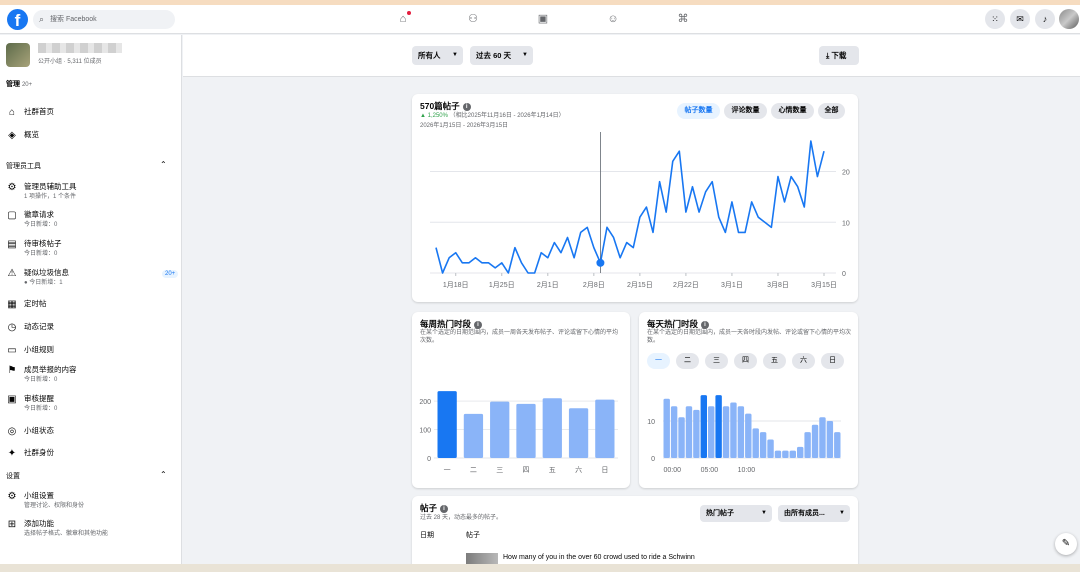 The image size is (1080, 572). What do you see at coordinates (732, 285) in the screenshot?
I see `x-tick-label: 3月1日` at bounding box center [732, 285].